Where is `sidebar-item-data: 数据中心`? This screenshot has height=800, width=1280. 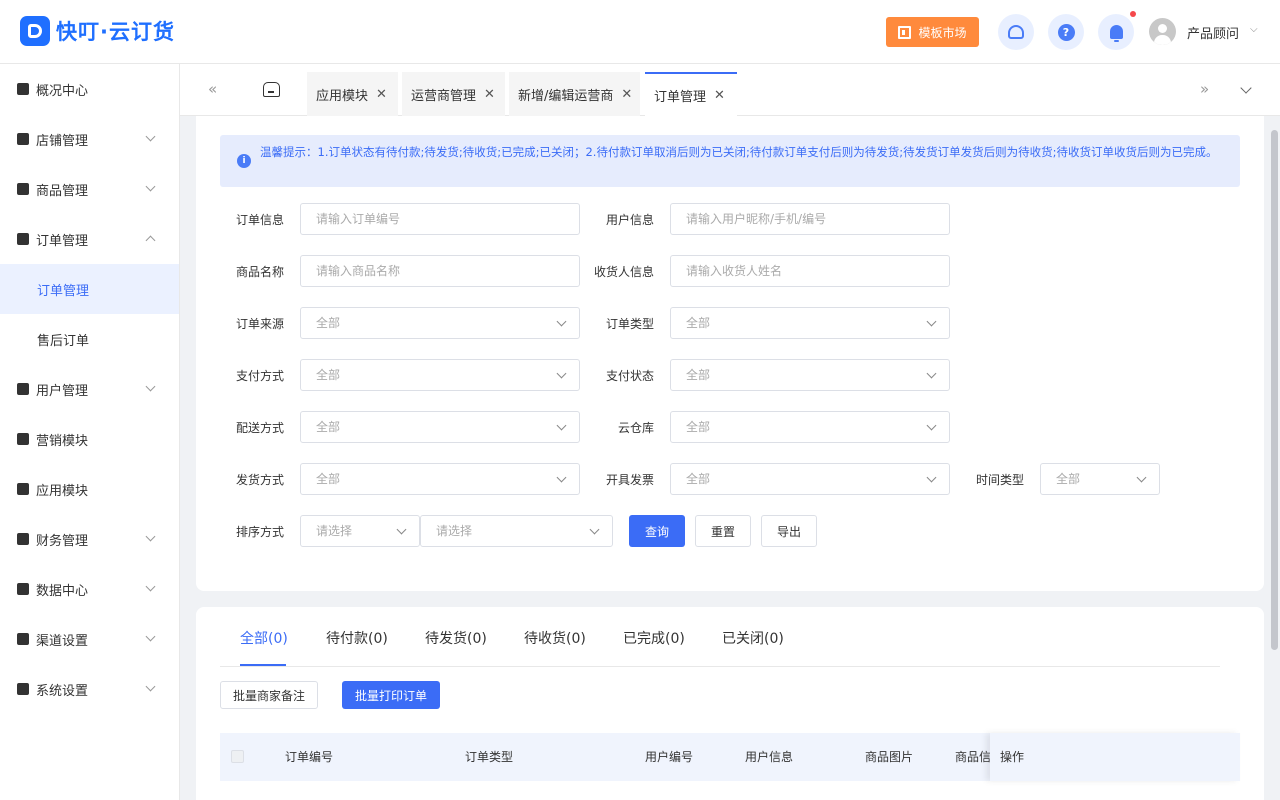 sidebar-item-data: 数据中心 is located at coordinates (89, 589).